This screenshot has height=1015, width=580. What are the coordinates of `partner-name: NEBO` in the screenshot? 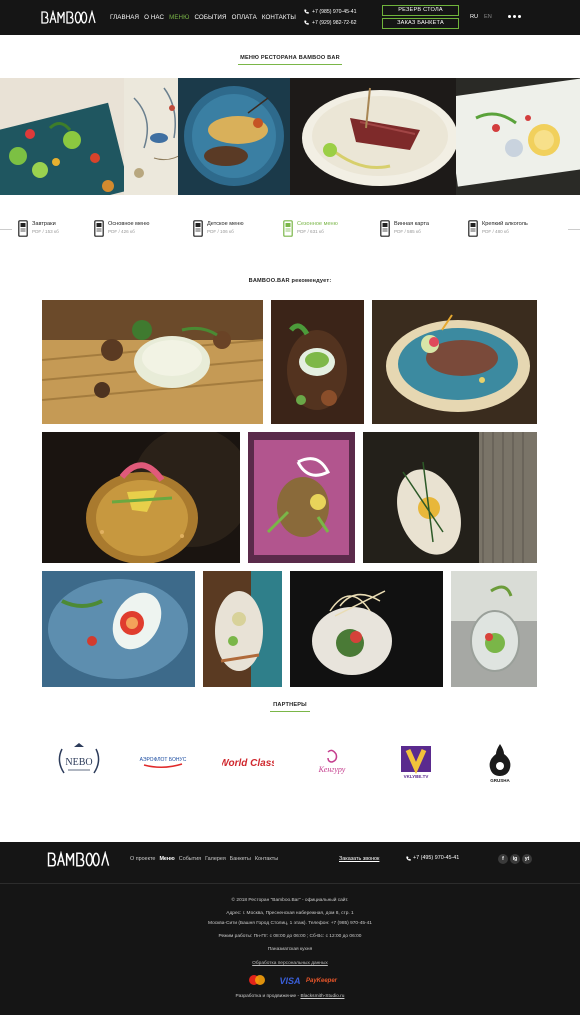 It's located at (78, 762).